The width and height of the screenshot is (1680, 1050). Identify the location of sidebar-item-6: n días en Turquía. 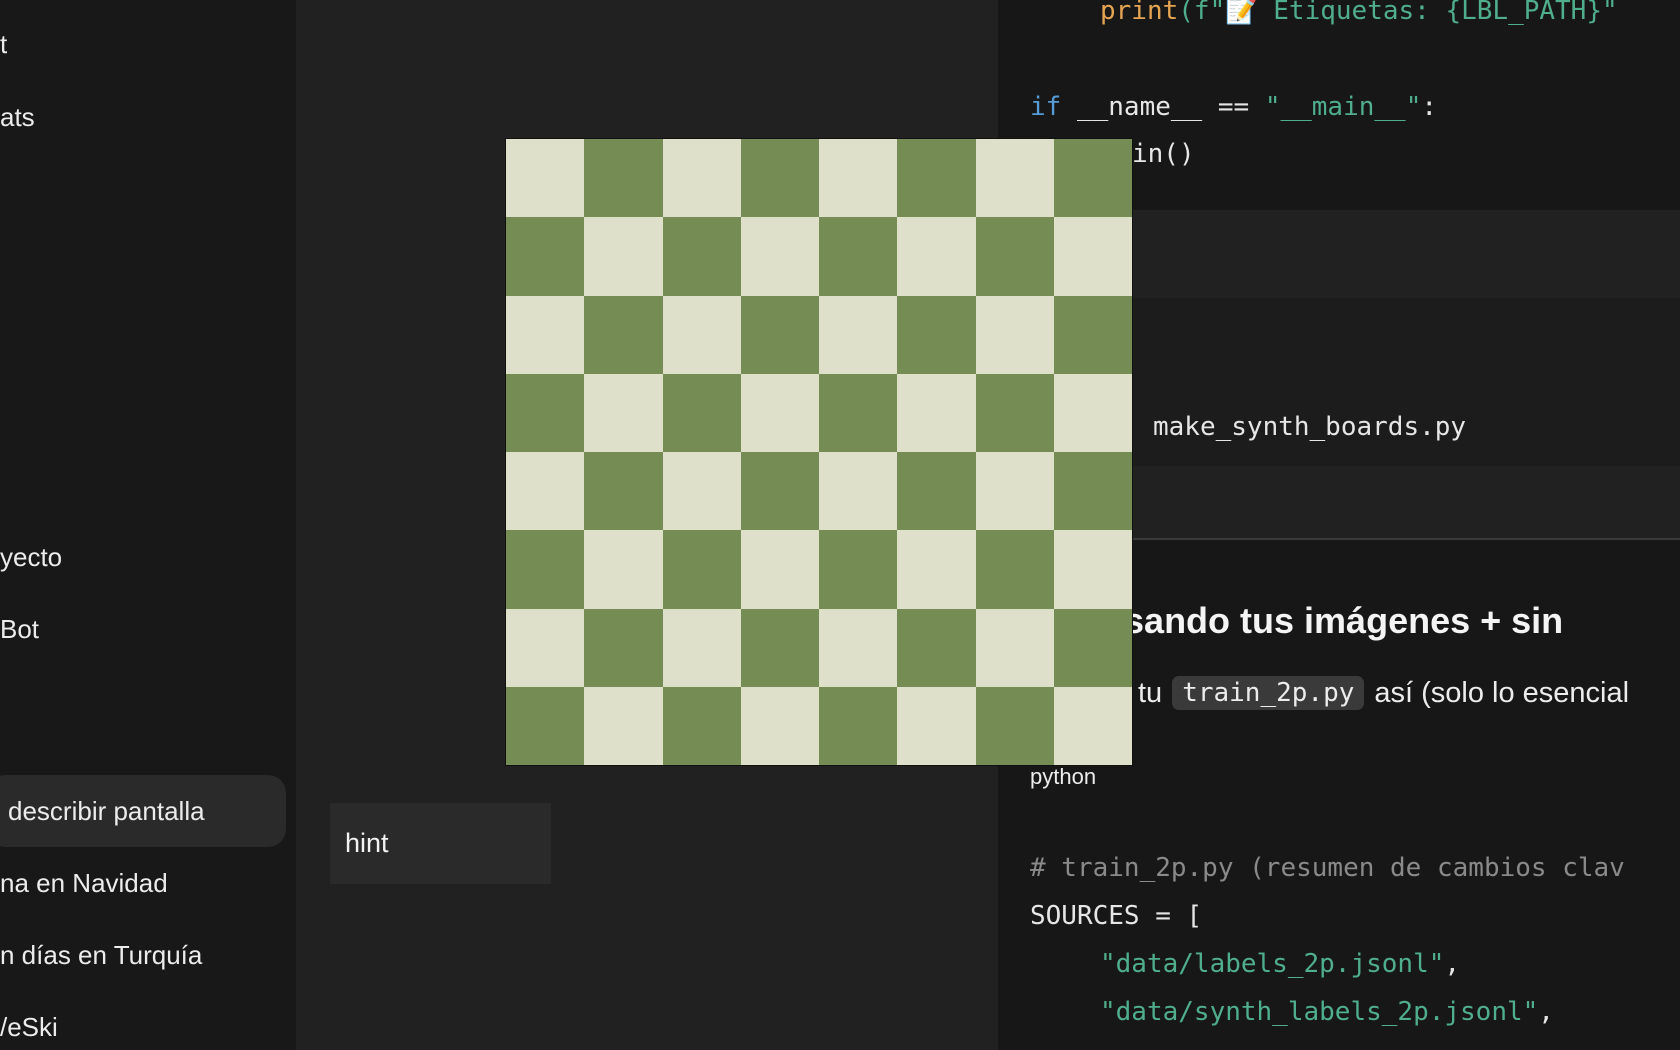
(143, 955).